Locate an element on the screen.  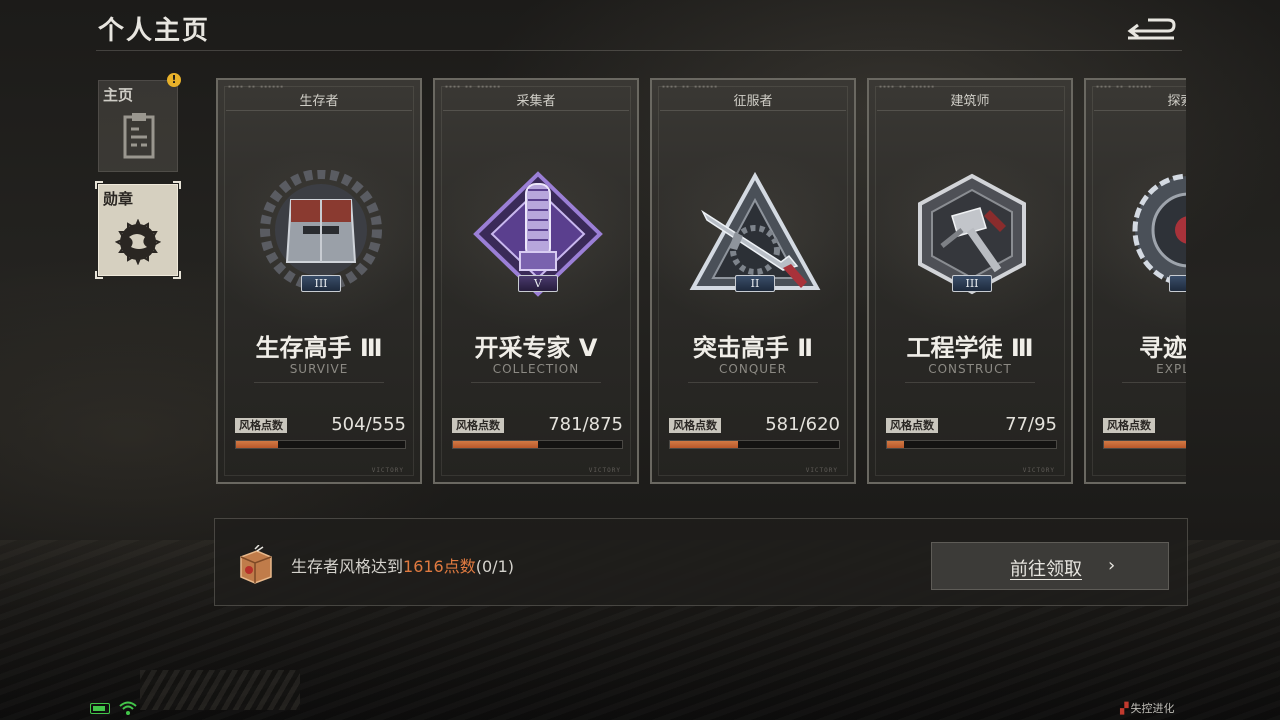
style-points-value: 781/875 is located at coordinates (585, 424).